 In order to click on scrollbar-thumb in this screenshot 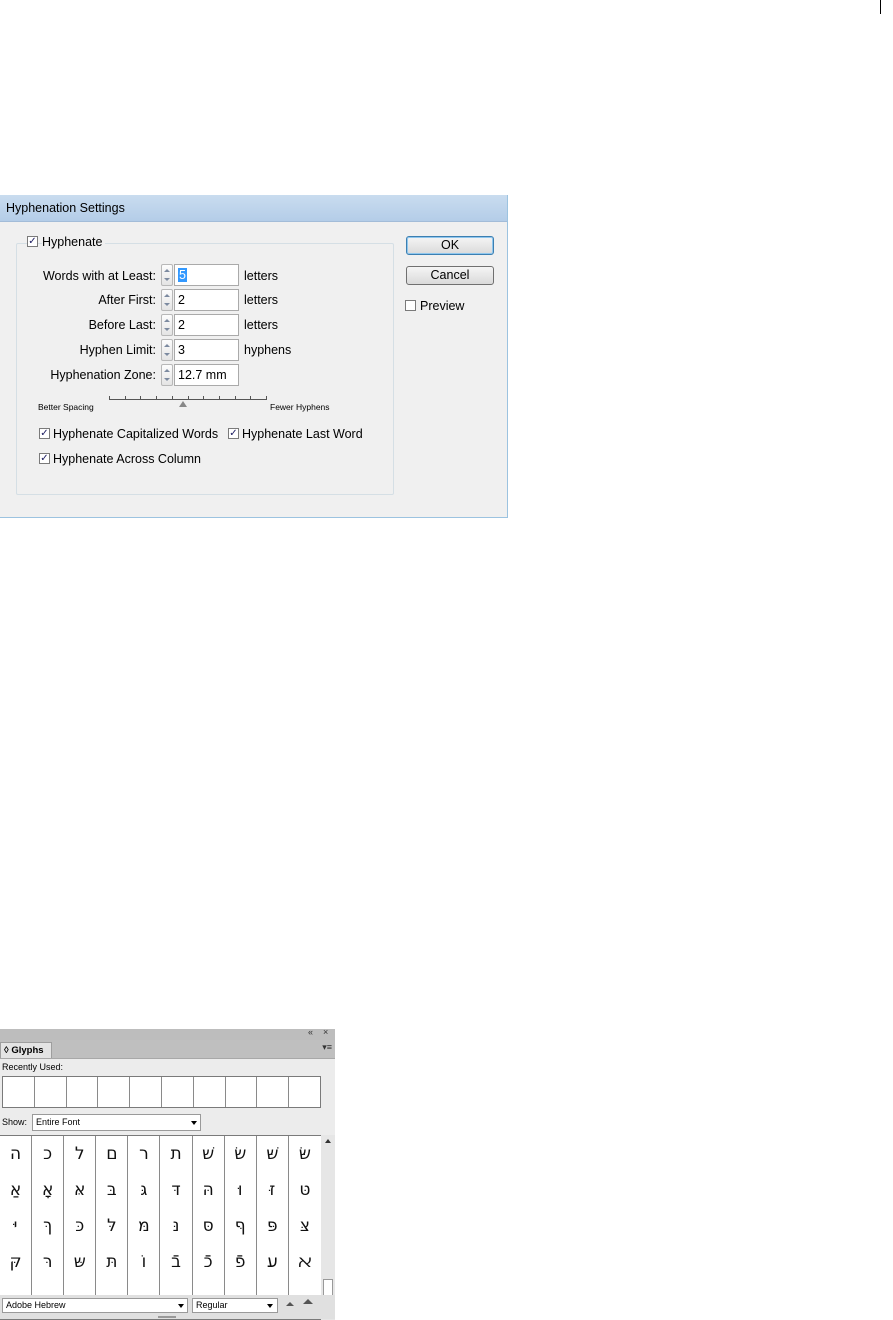, I will do `click(328, 1287)`.